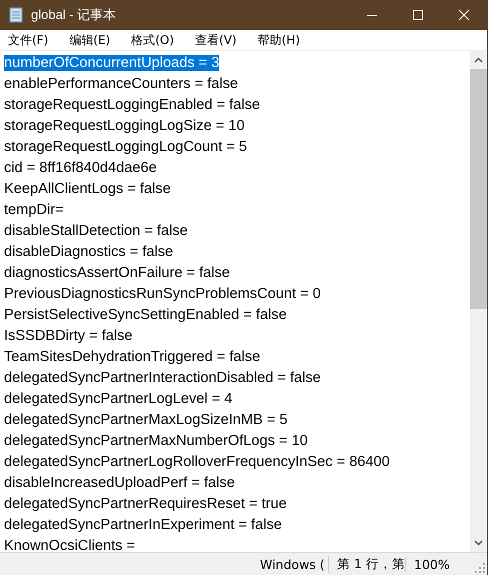  I want to click on menu-item: 帮助(H), so click(279, 40).